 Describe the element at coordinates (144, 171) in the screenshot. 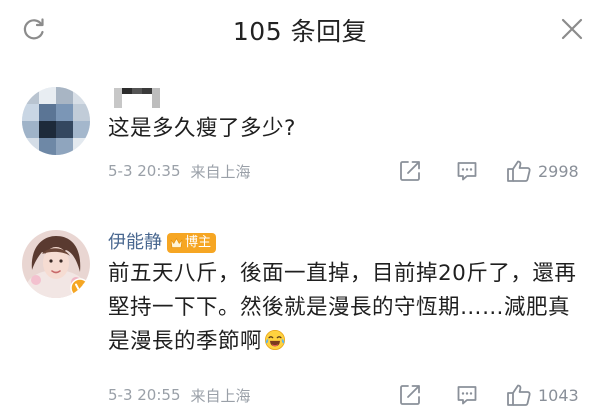

I see `timestamp: 5-3 20:35` at that location.